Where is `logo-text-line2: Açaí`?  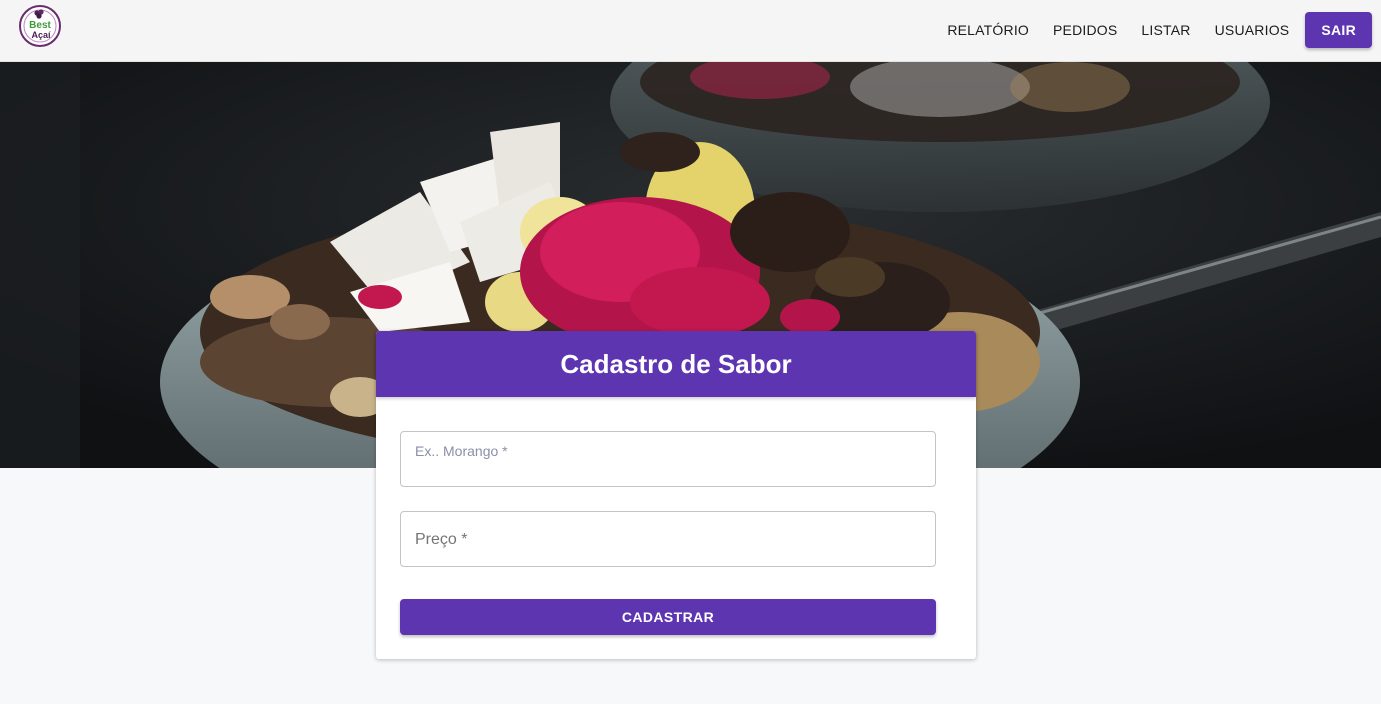
logo-text-line2: Açaí is located at coordinates (41, 35).